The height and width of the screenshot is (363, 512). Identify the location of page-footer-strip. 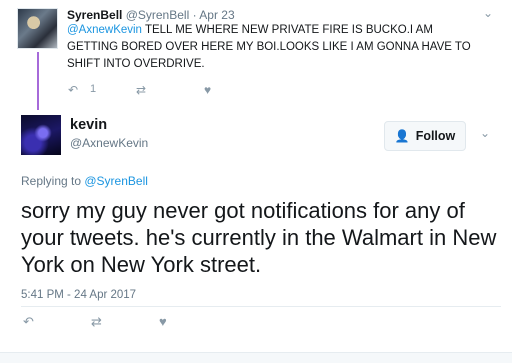
(256, 357).